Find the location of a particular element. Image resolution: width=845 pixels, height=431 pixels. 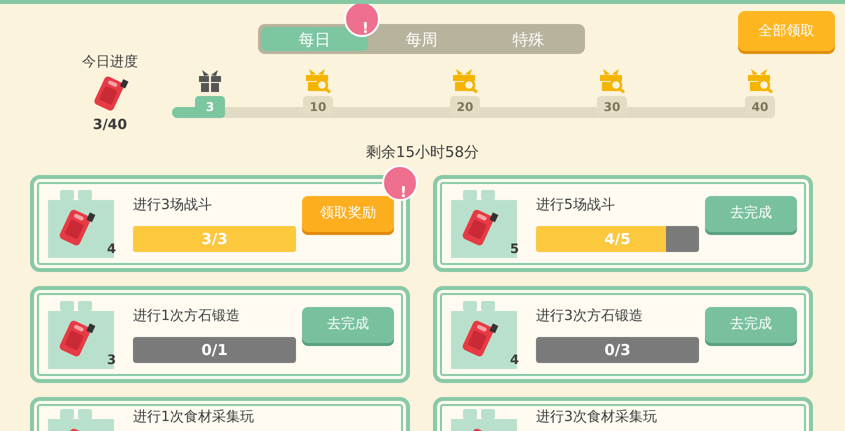

reward-count: 5 is located at coordinates (514, 250).